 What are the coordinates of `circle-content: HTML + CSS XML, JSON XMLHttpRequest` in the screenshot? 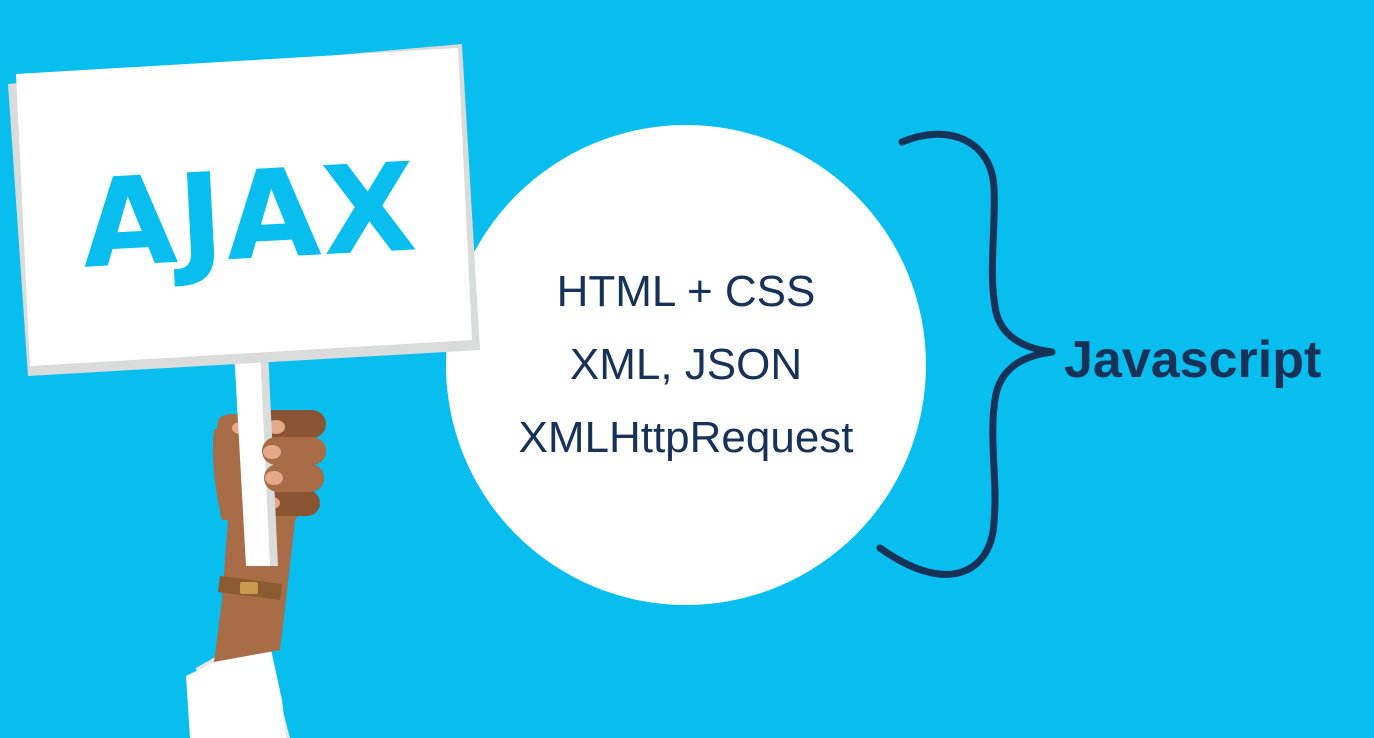 It's located at (686, 364).